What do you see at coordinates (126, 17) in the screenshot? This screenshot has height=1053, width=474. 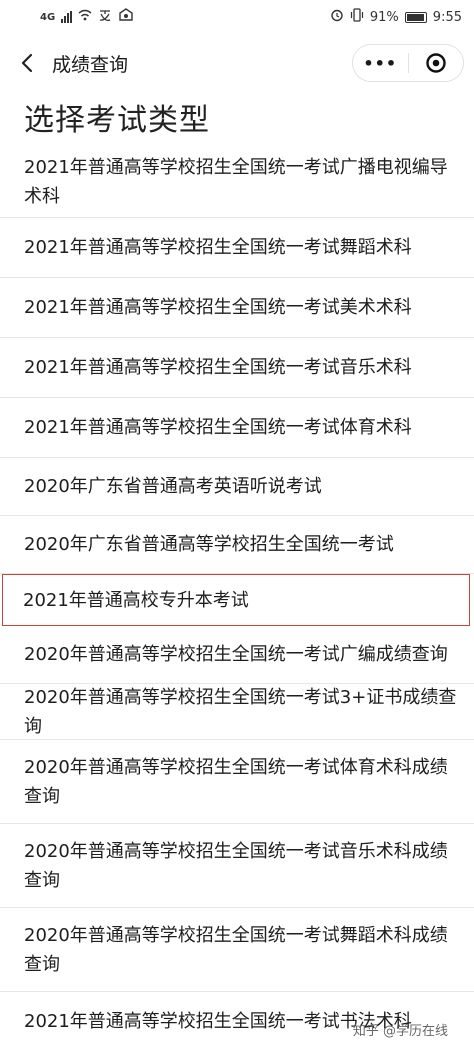 I see `app-icon` at bounding box center [126, 17].